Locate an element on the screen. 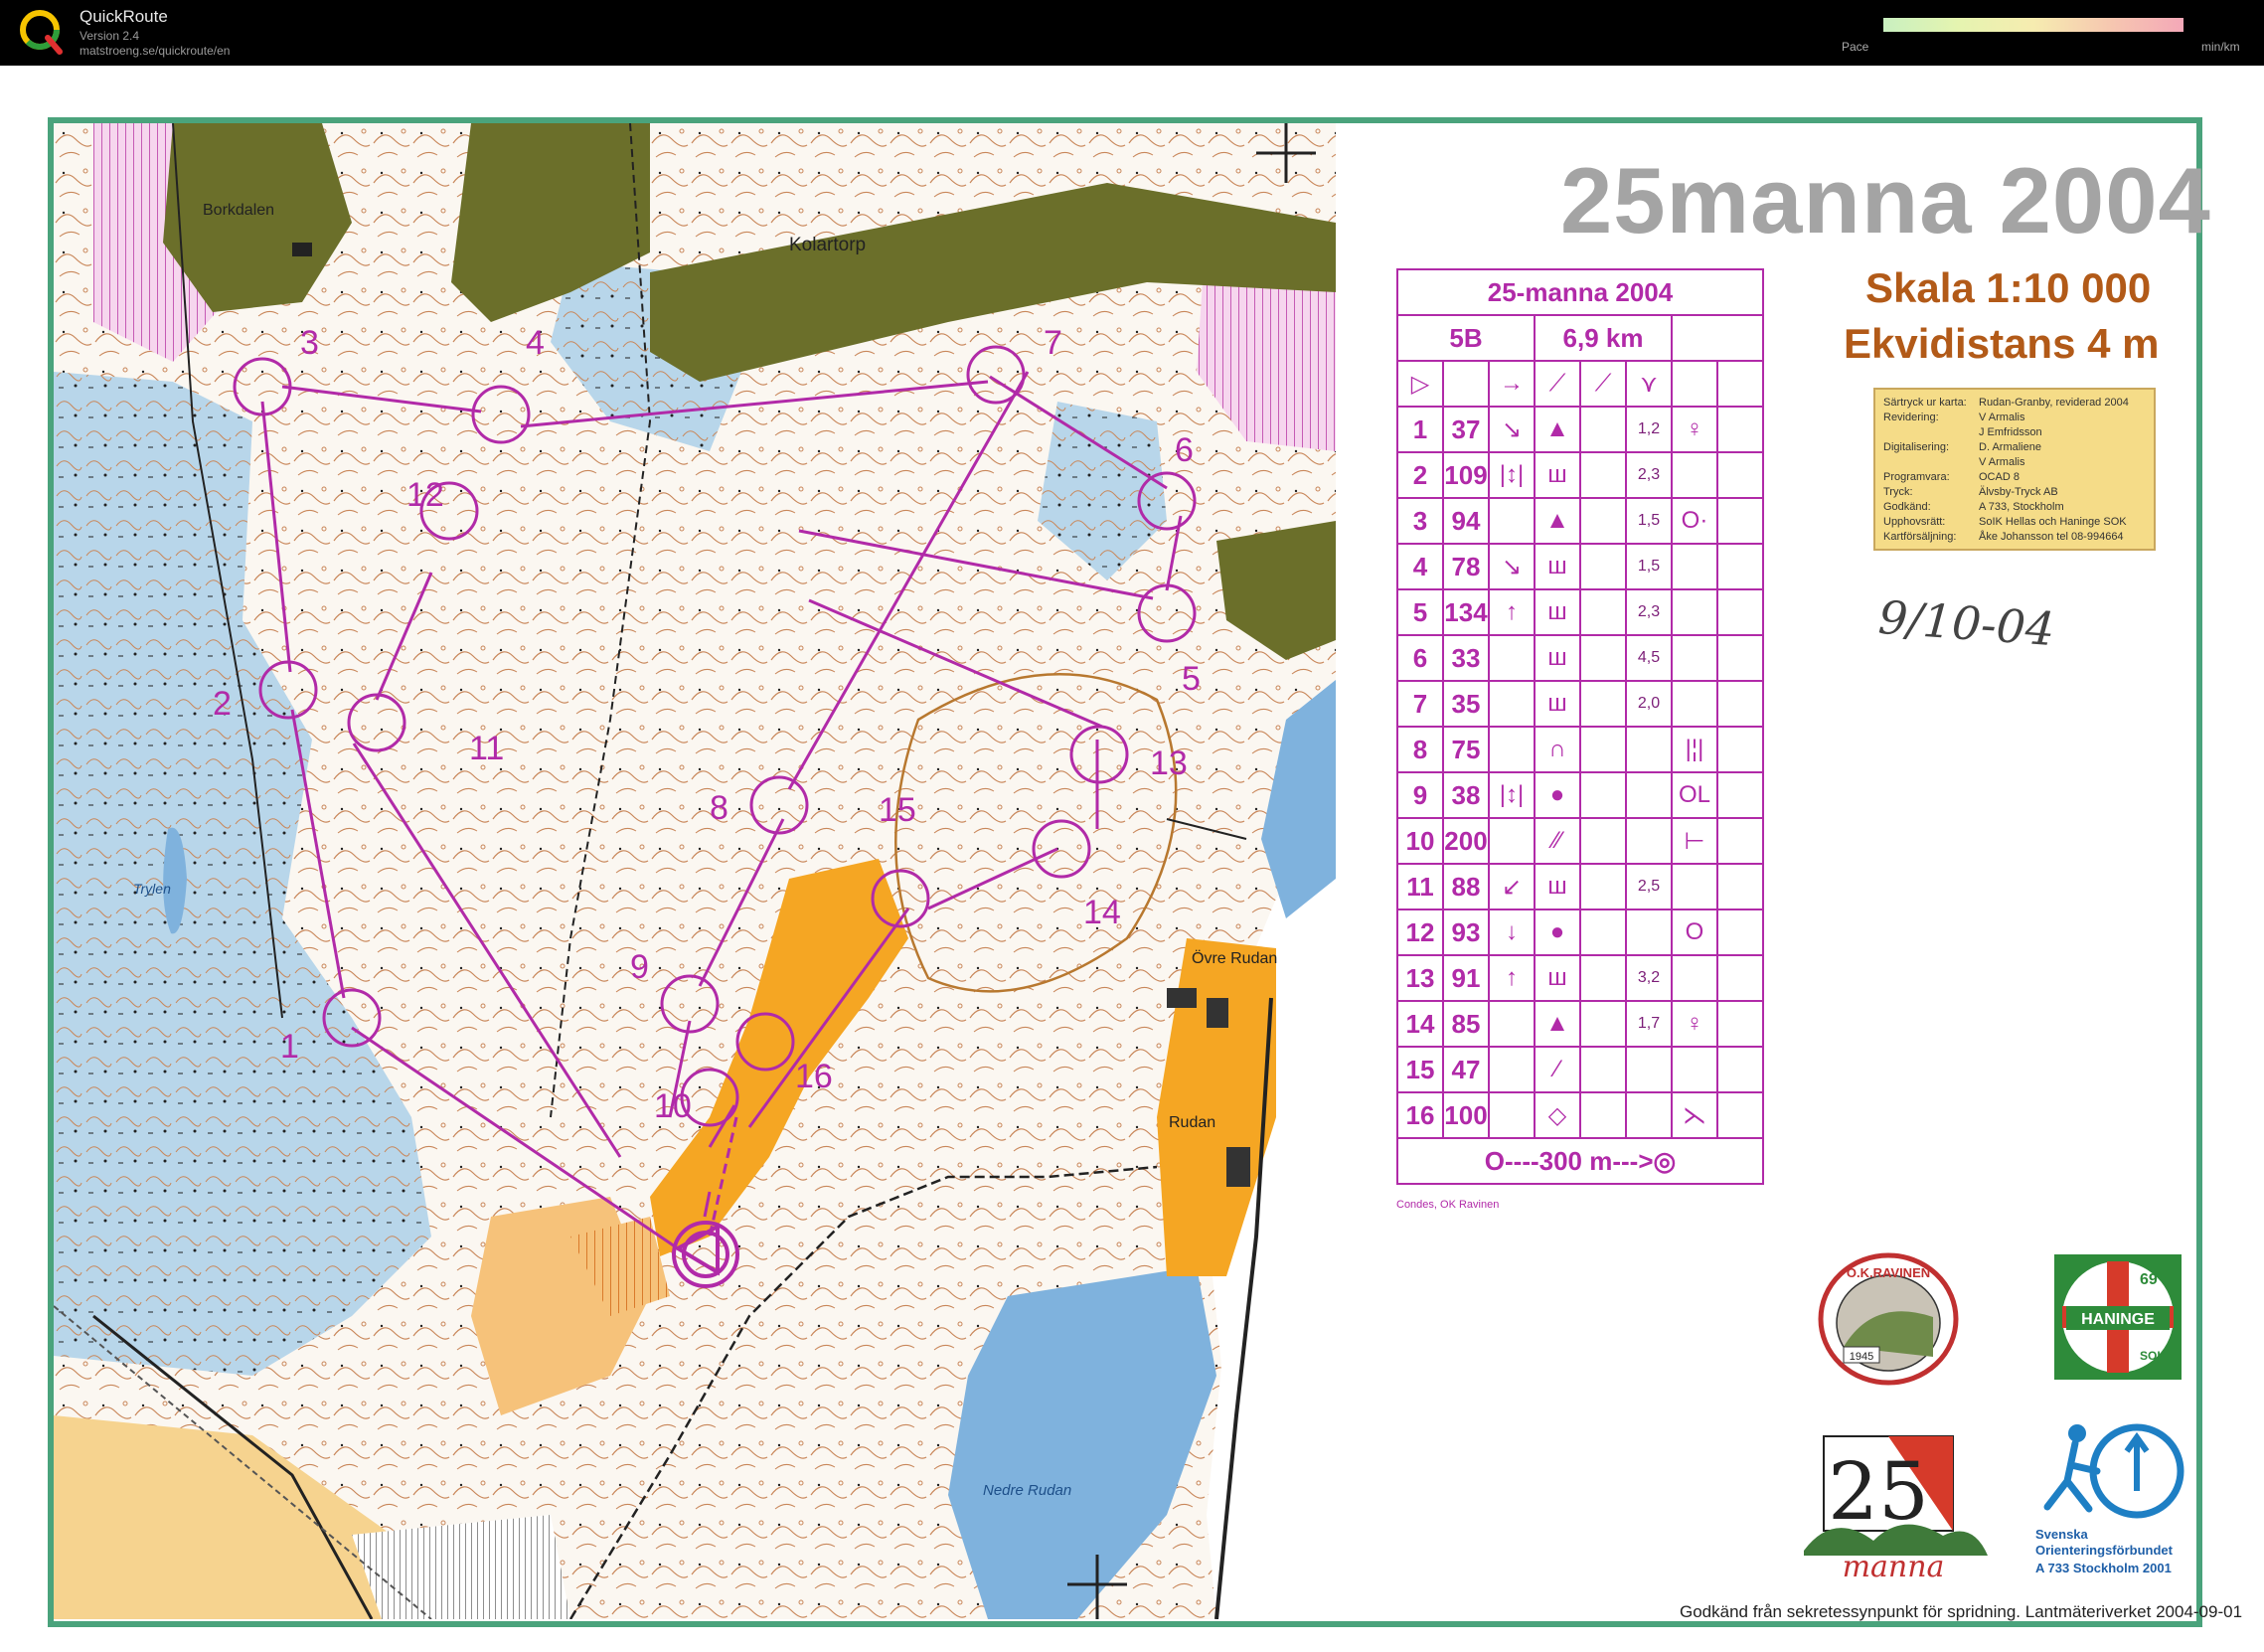 This screenshot has height=1652, width=2264. row-dimension: 2,3 is located at coordinates (1649, 475).